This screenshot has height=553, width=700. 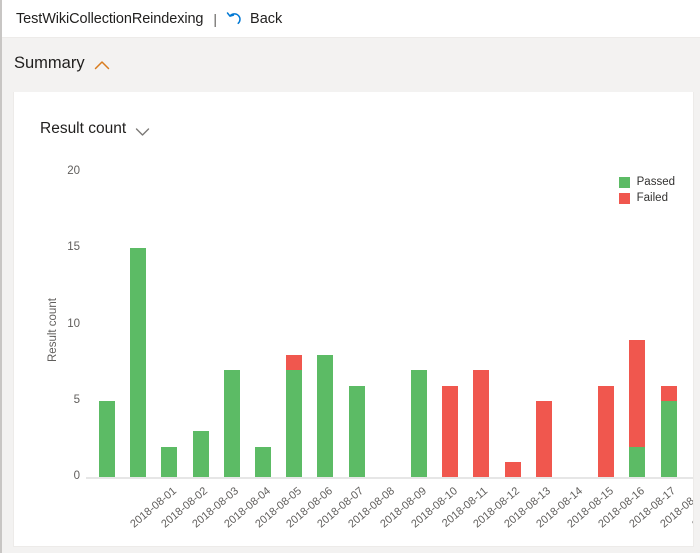 What do you see at coordinates (76, 476) in the screenshot?
I see `y-axis-tick-0: 0` at bounding box center [76, 476].